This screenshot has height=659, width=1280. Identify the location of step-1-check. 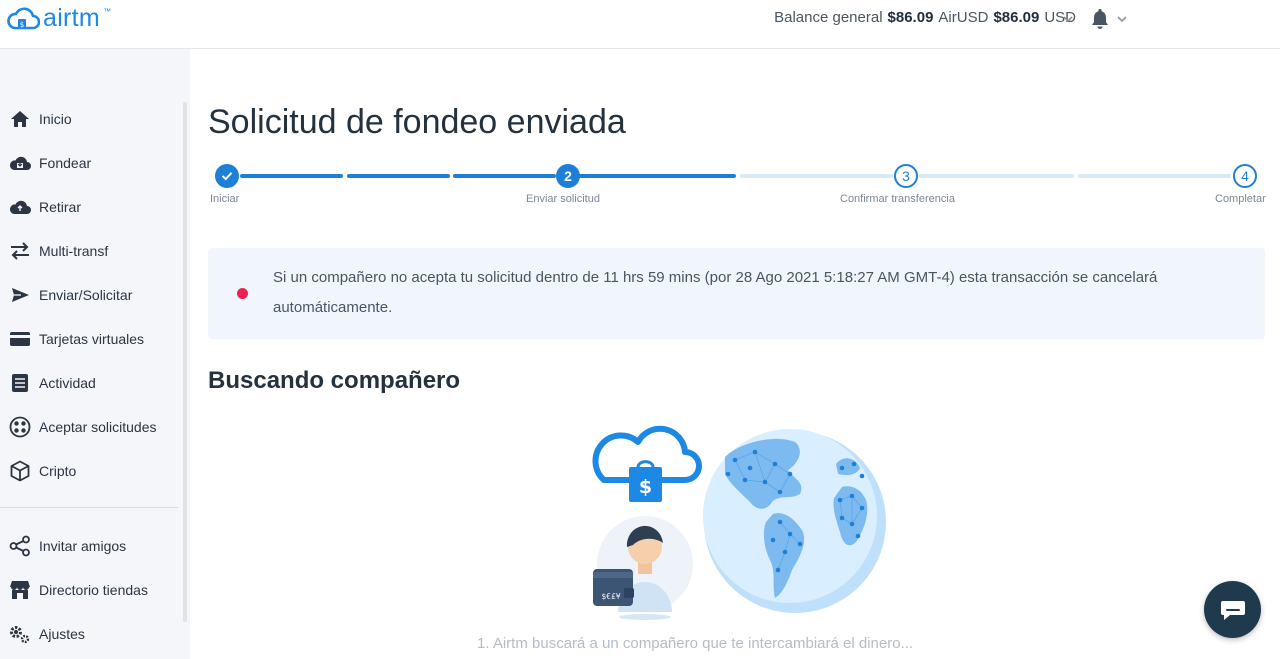
(227, 176).